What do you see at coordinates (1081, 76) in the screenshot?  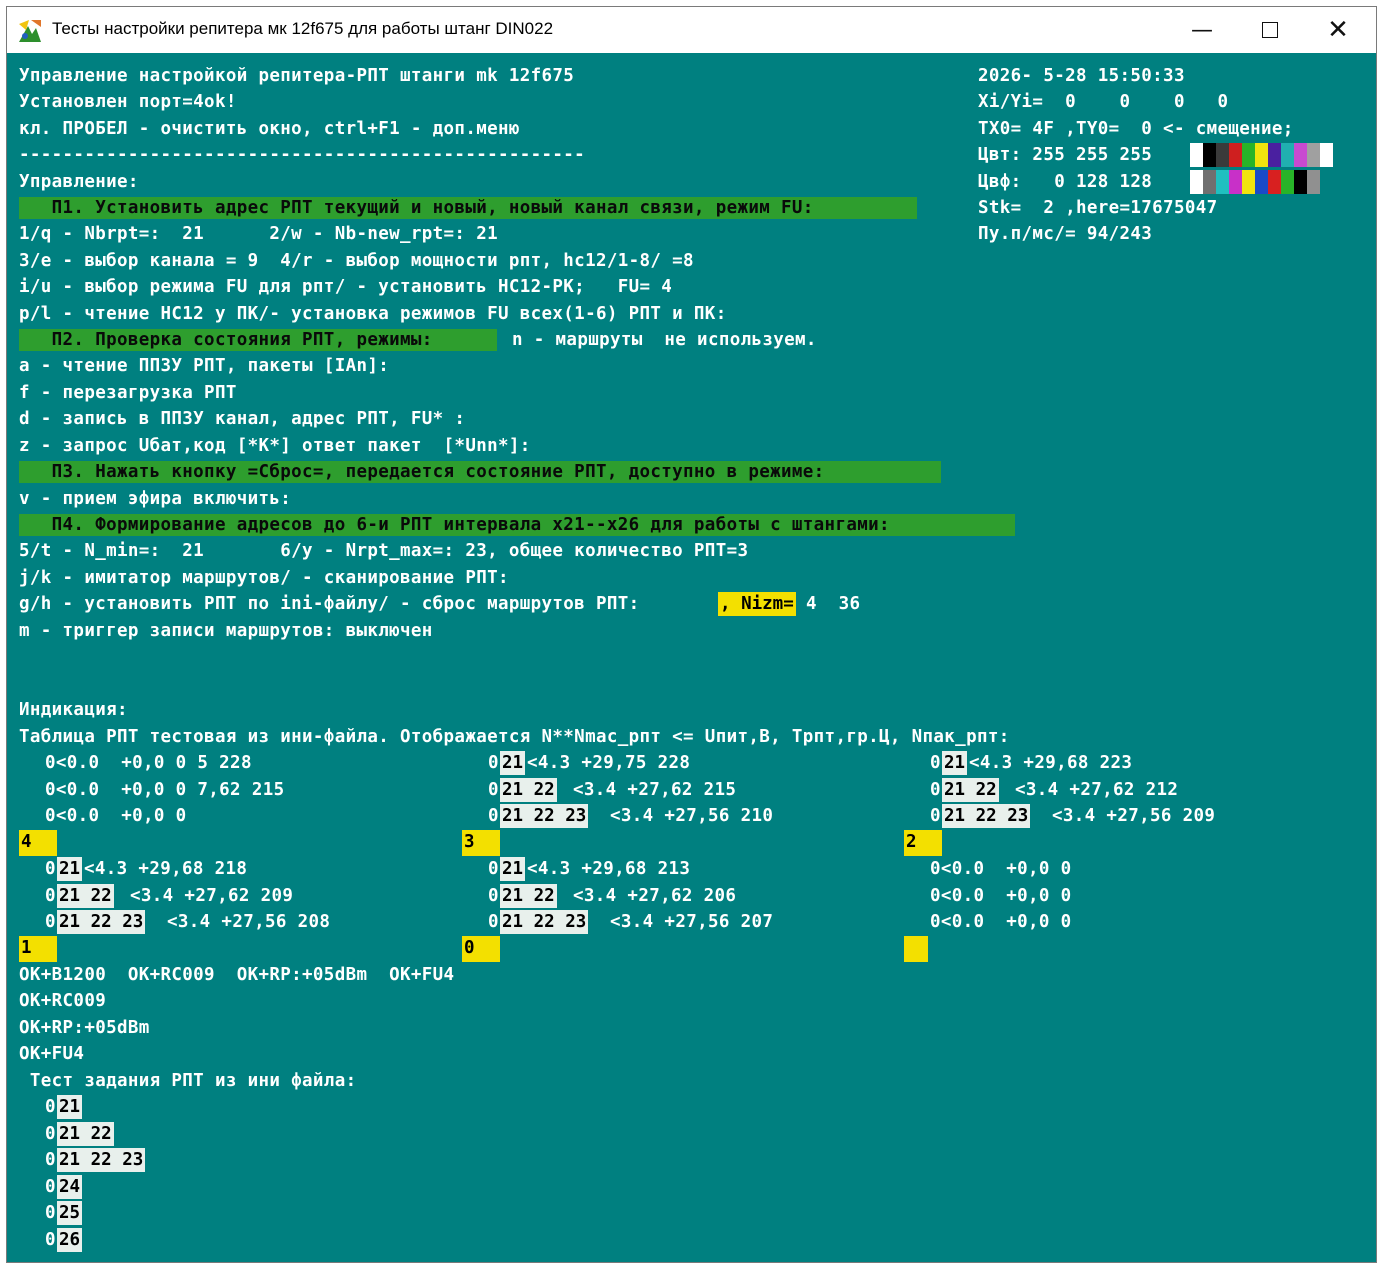 I see `status-datetime: 2026- 5-28 15:50:33` at bounding box center [1081, 76].